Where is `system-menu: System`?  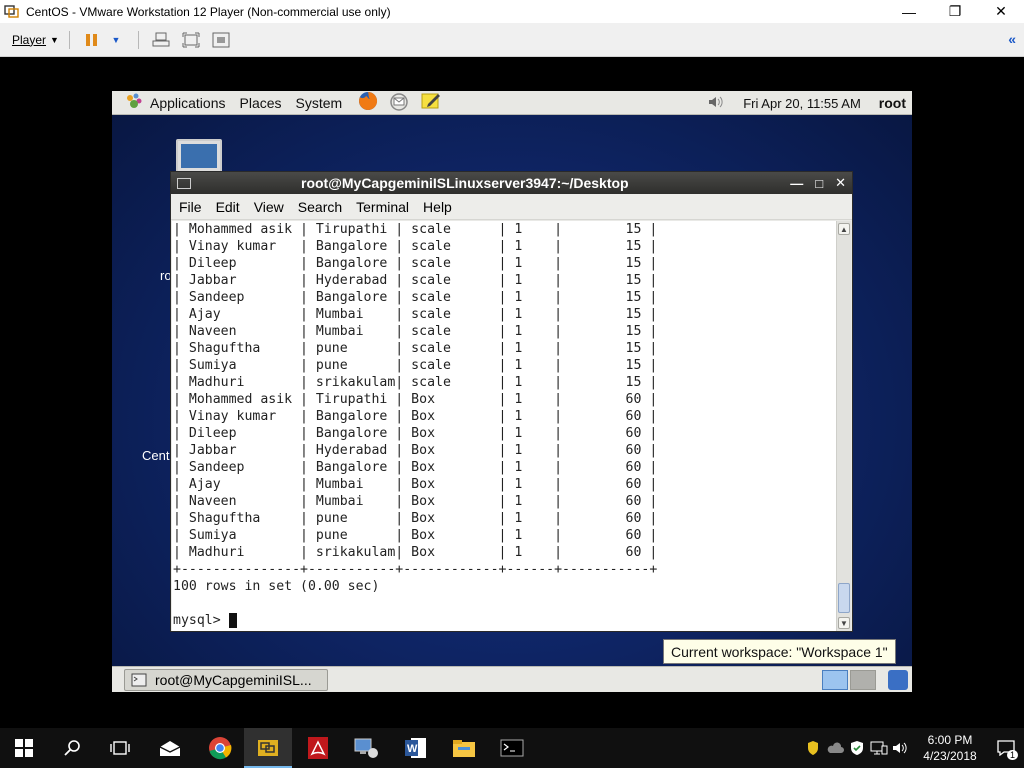
system-menu: System is located at coordinates (319, 103).